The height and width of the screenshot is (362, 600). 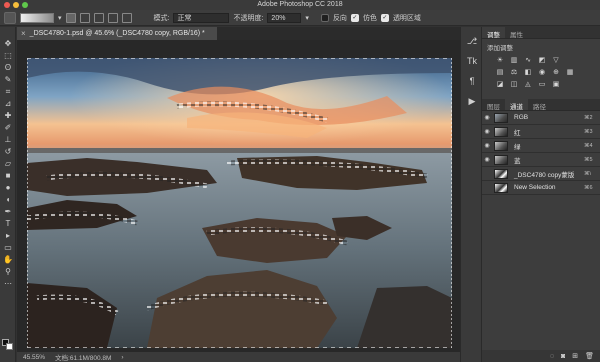 I want to click on angle-gradient-button, so click(x=98, y=17).